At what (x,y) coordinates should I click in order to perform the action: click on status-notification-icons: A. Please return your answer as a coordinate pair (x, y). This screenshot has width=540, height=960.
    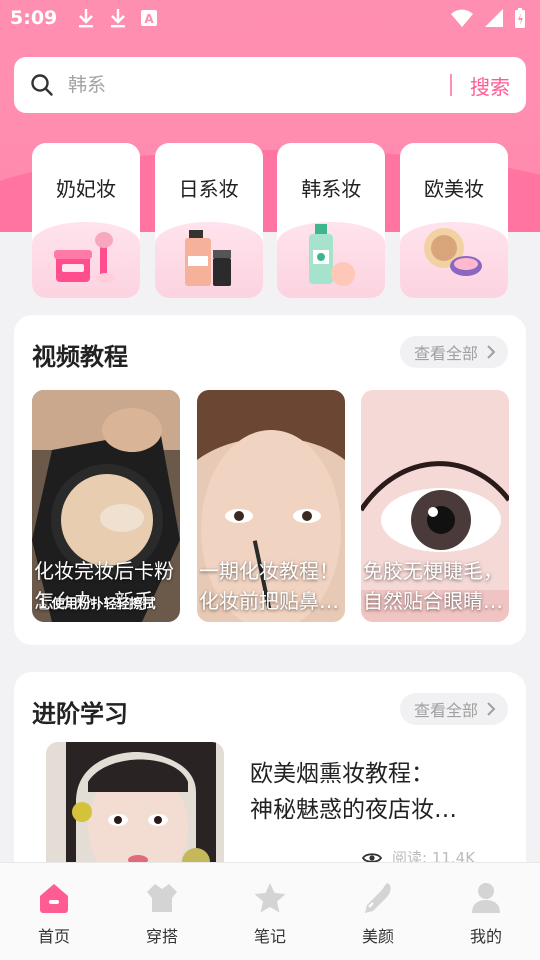
    Looking at the image, I should click on (117, 18).